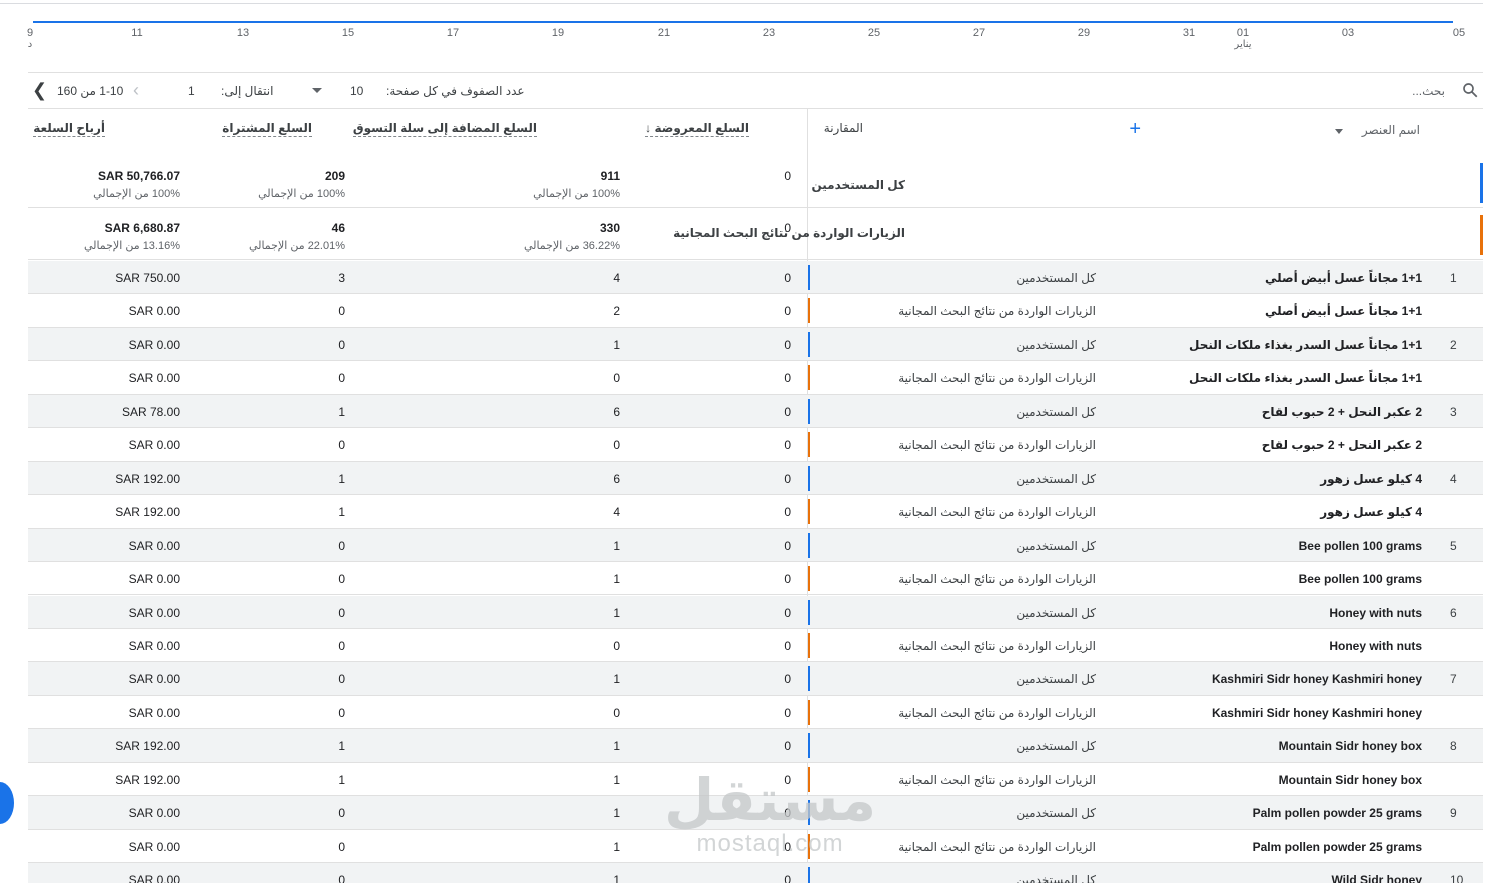 This screenshot has width=1511, height=883. I want to click on header-items-viewed: السلع المعروضة ↓, so click(697, 129).